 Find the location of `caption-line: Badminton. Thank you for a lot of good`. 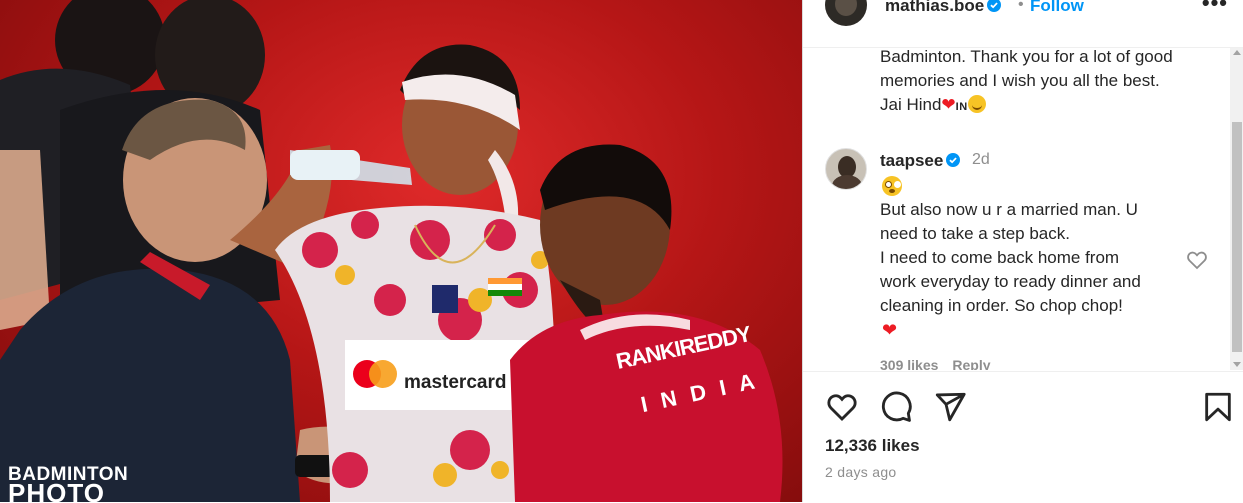

caption-line: Badminton. Thank you for a lot of good is located at coordinates (1026, 57).